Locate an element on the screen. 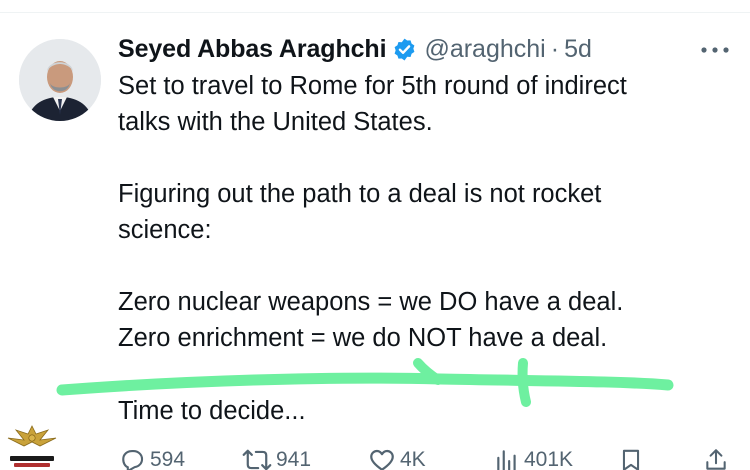 The height and width of the screenshot is (470, 750). tweet-line: Zero enrichment = we do NOT have a deal. is located at coordinates (363, 338).